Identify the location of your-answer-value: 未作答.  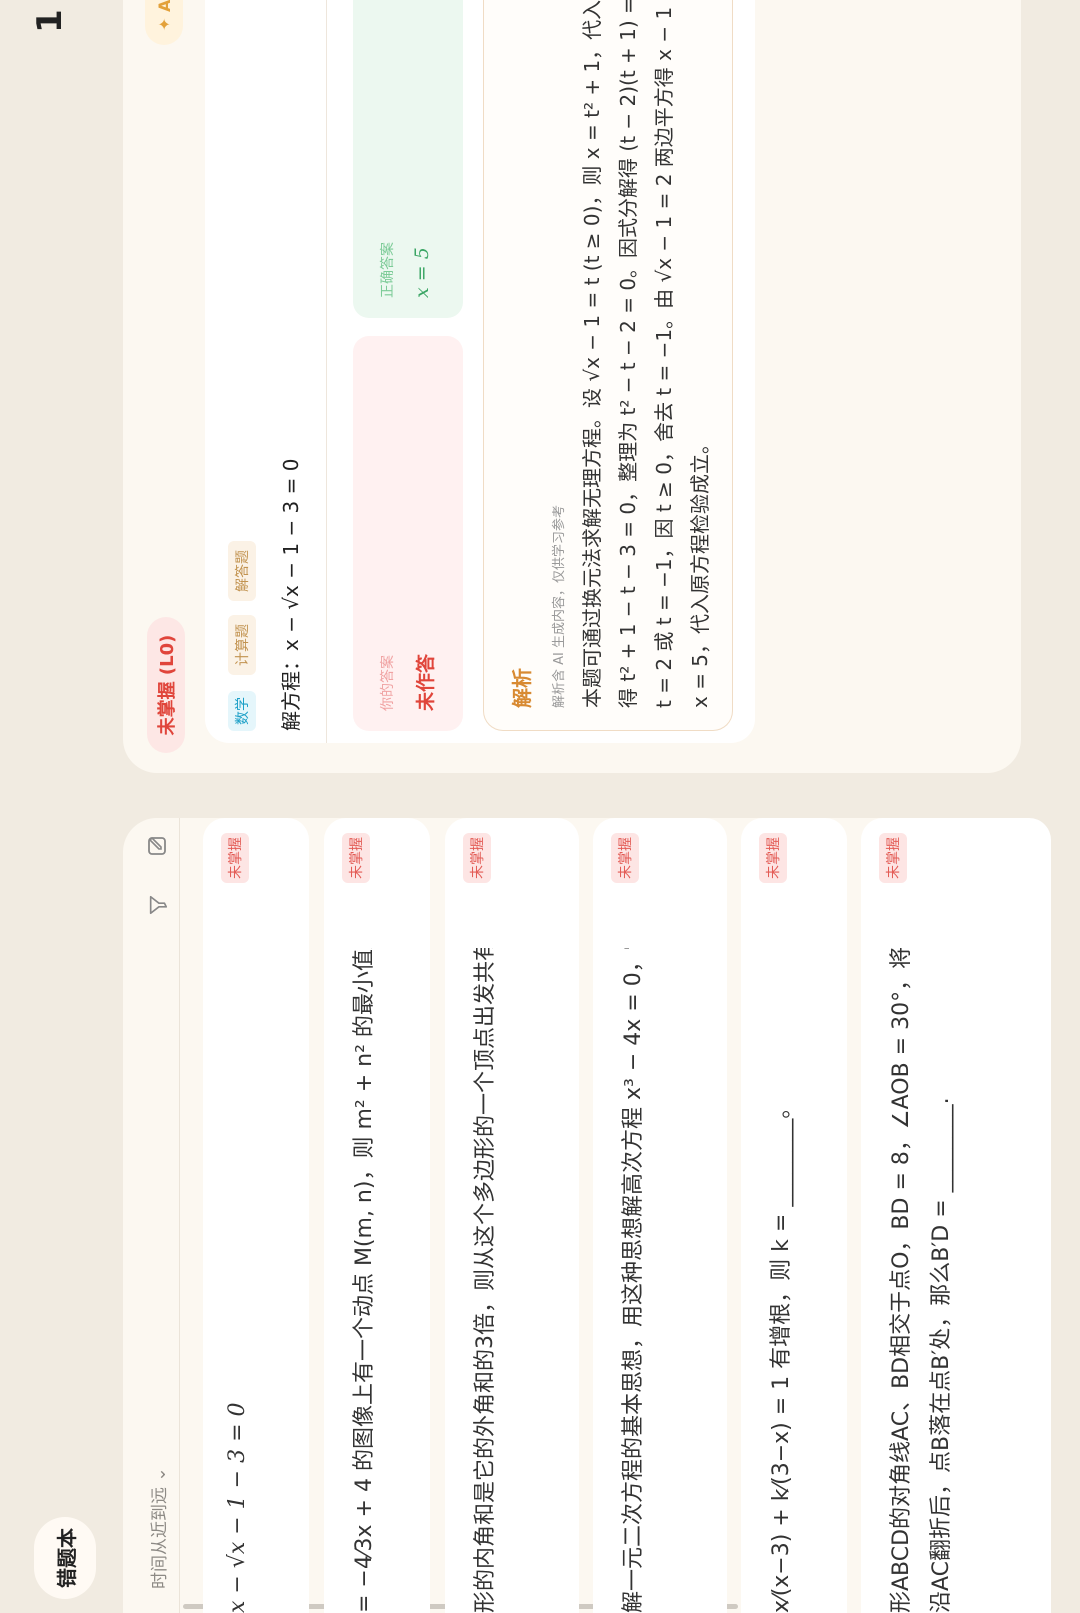
(426, 682).